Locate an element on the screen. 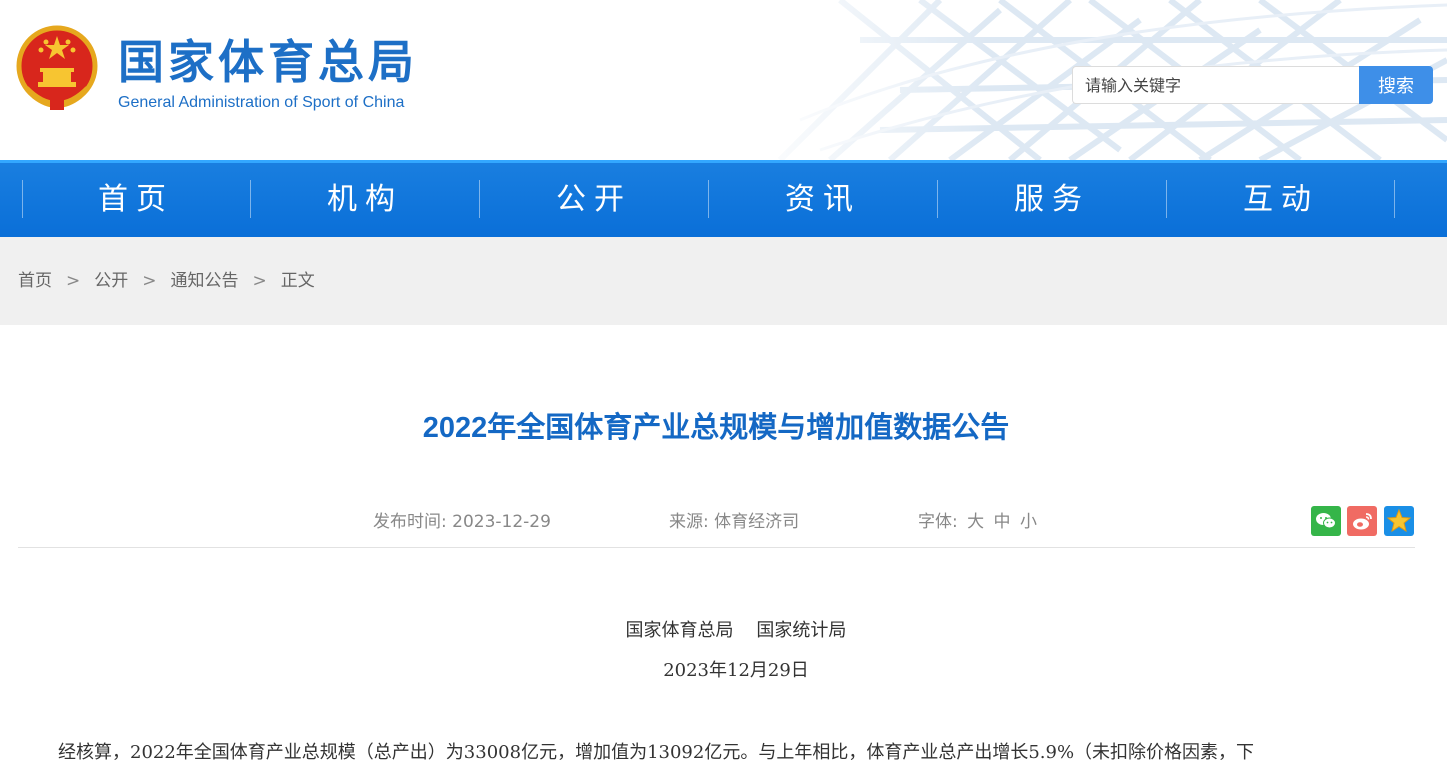 This screenshot has height=775, width=1447. nav-top-stripe is located at coordinates (723, 161).